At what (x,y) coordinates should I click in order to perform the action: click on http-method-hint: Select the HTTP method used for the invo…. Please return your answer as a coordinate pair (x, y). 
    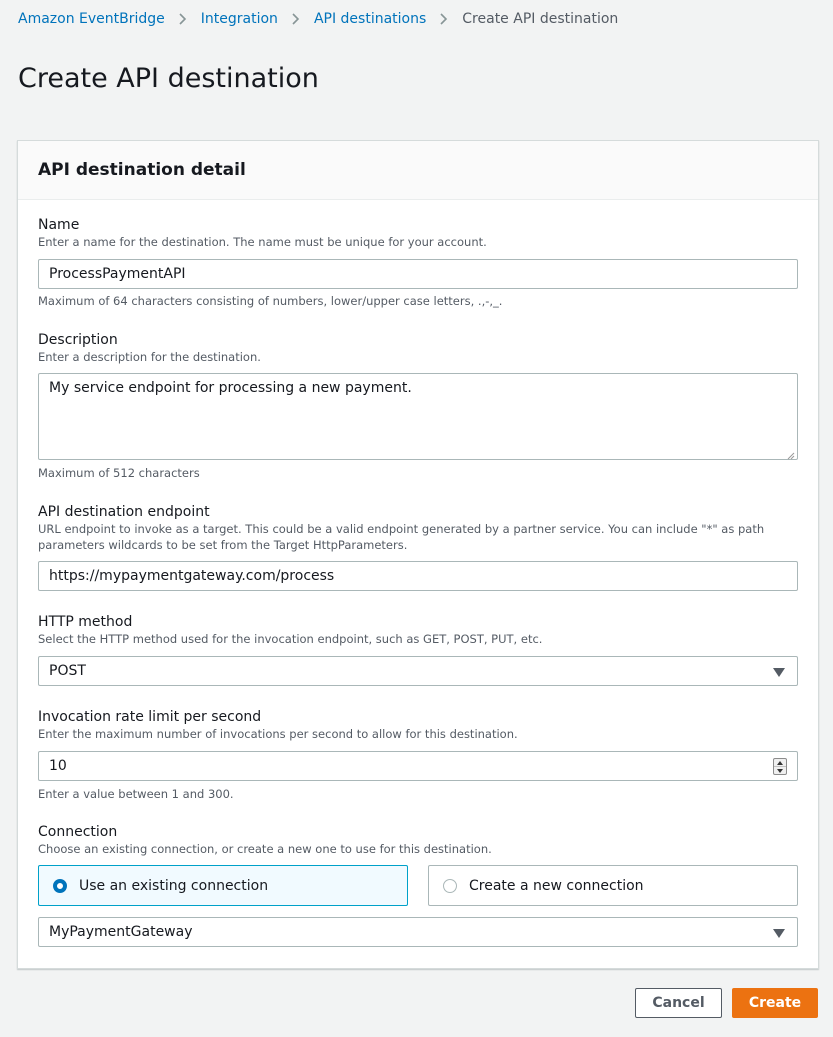
    Looking at the image, I should click on (418, 639).